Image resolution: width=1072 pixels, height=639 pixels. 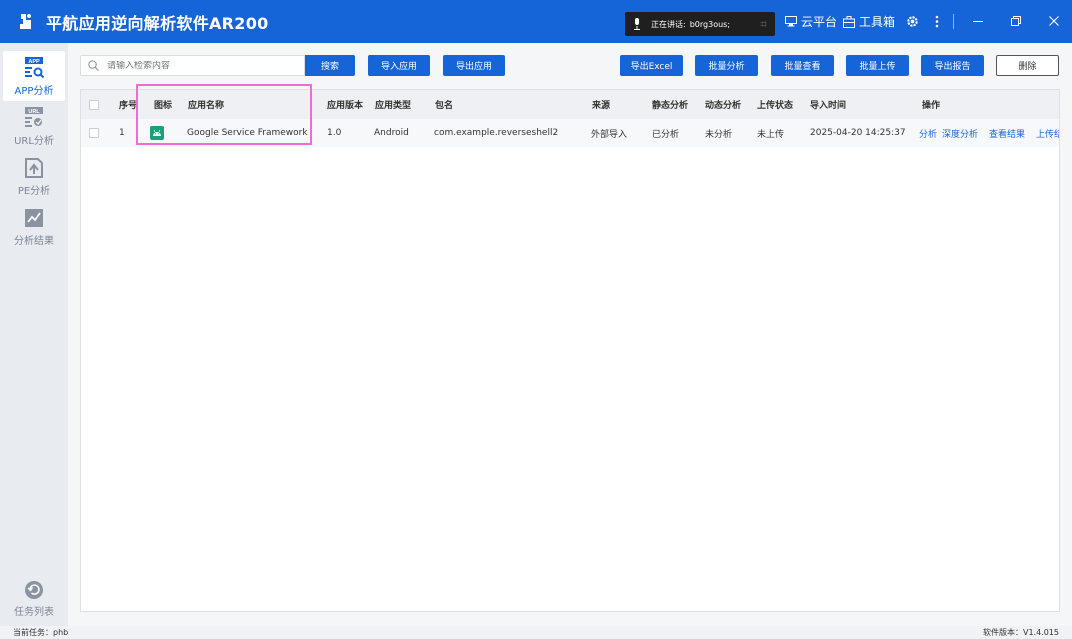 What do you see at coordinates (1020, 632) in the screenshot?
I see `software-version: 软件版本：V1.4.015` at bounding box center [1020, 632].